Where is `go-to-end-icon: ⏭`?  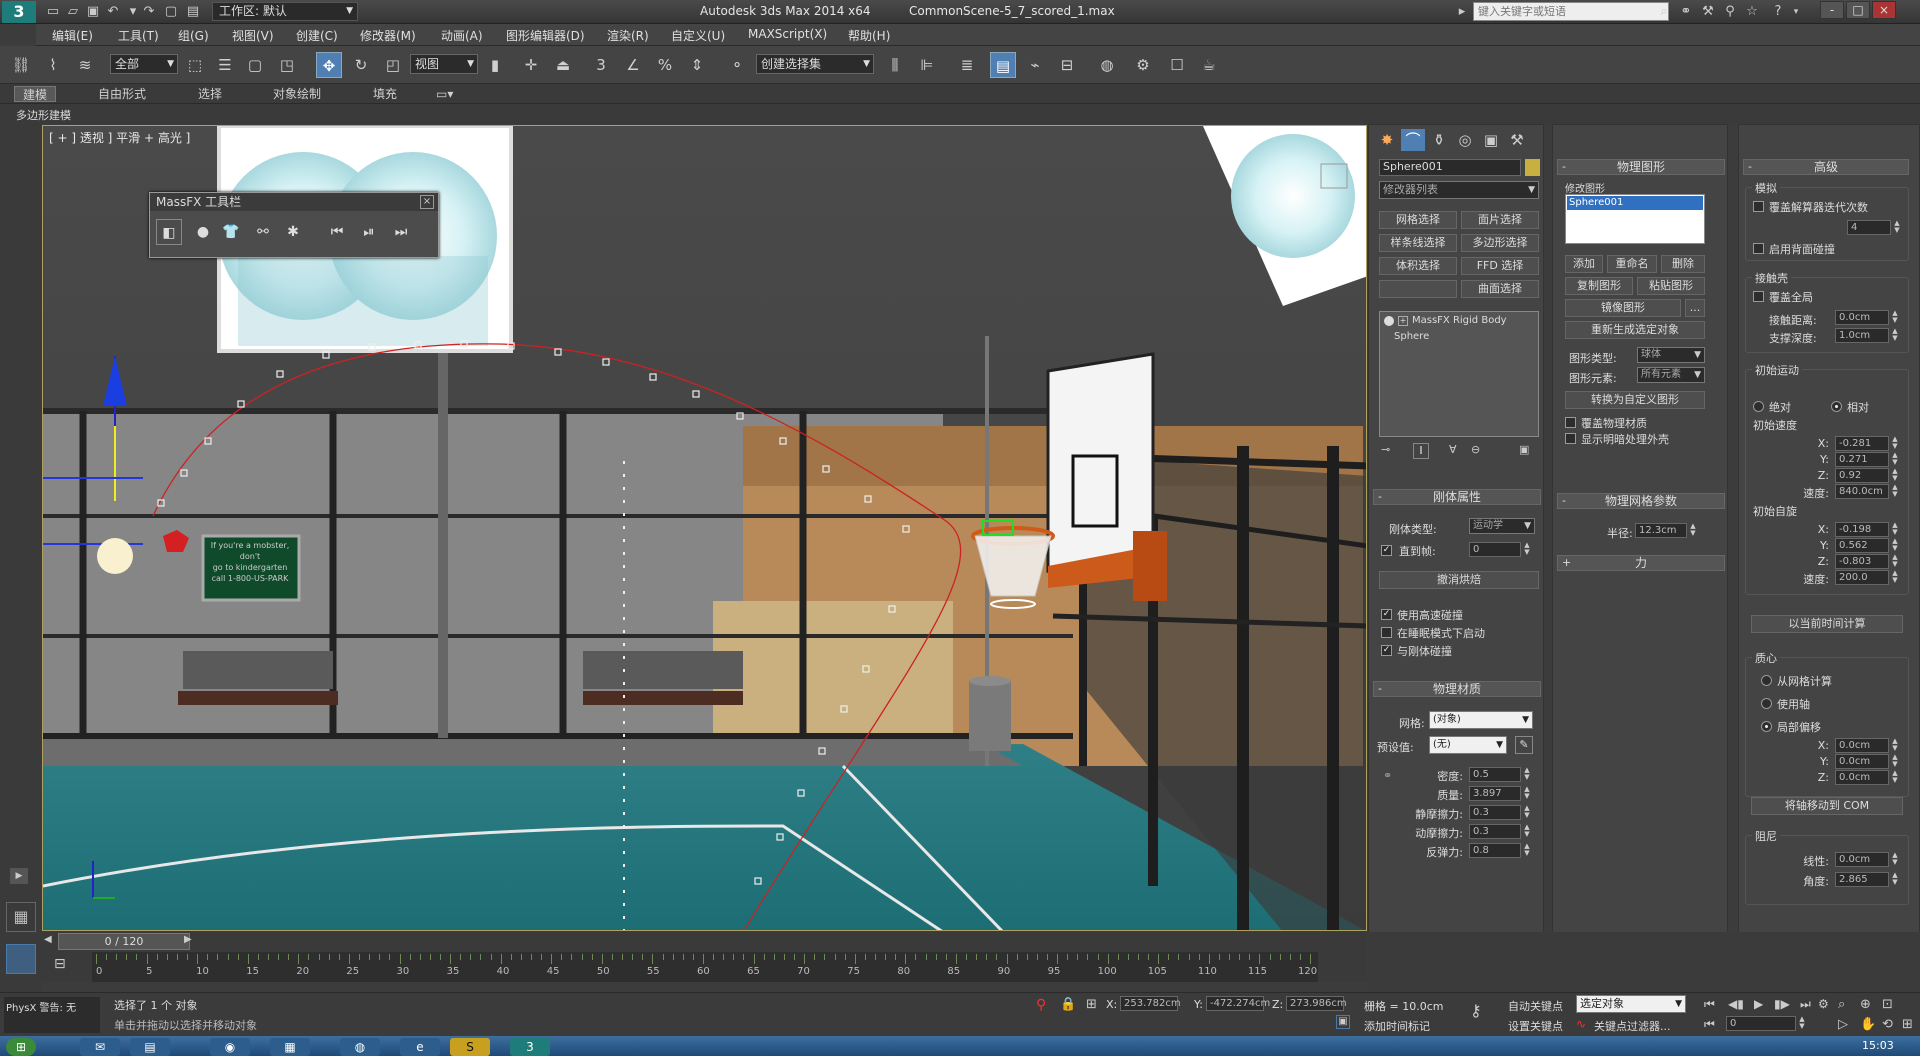 go-to-end-icon: ⏭ is located at coordinates (1805, 1004).